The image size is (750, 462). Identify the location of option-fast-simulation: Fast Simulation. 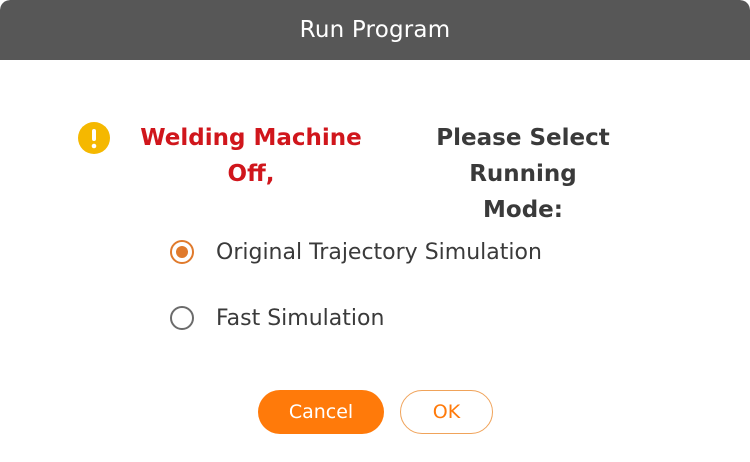
(356, 318).